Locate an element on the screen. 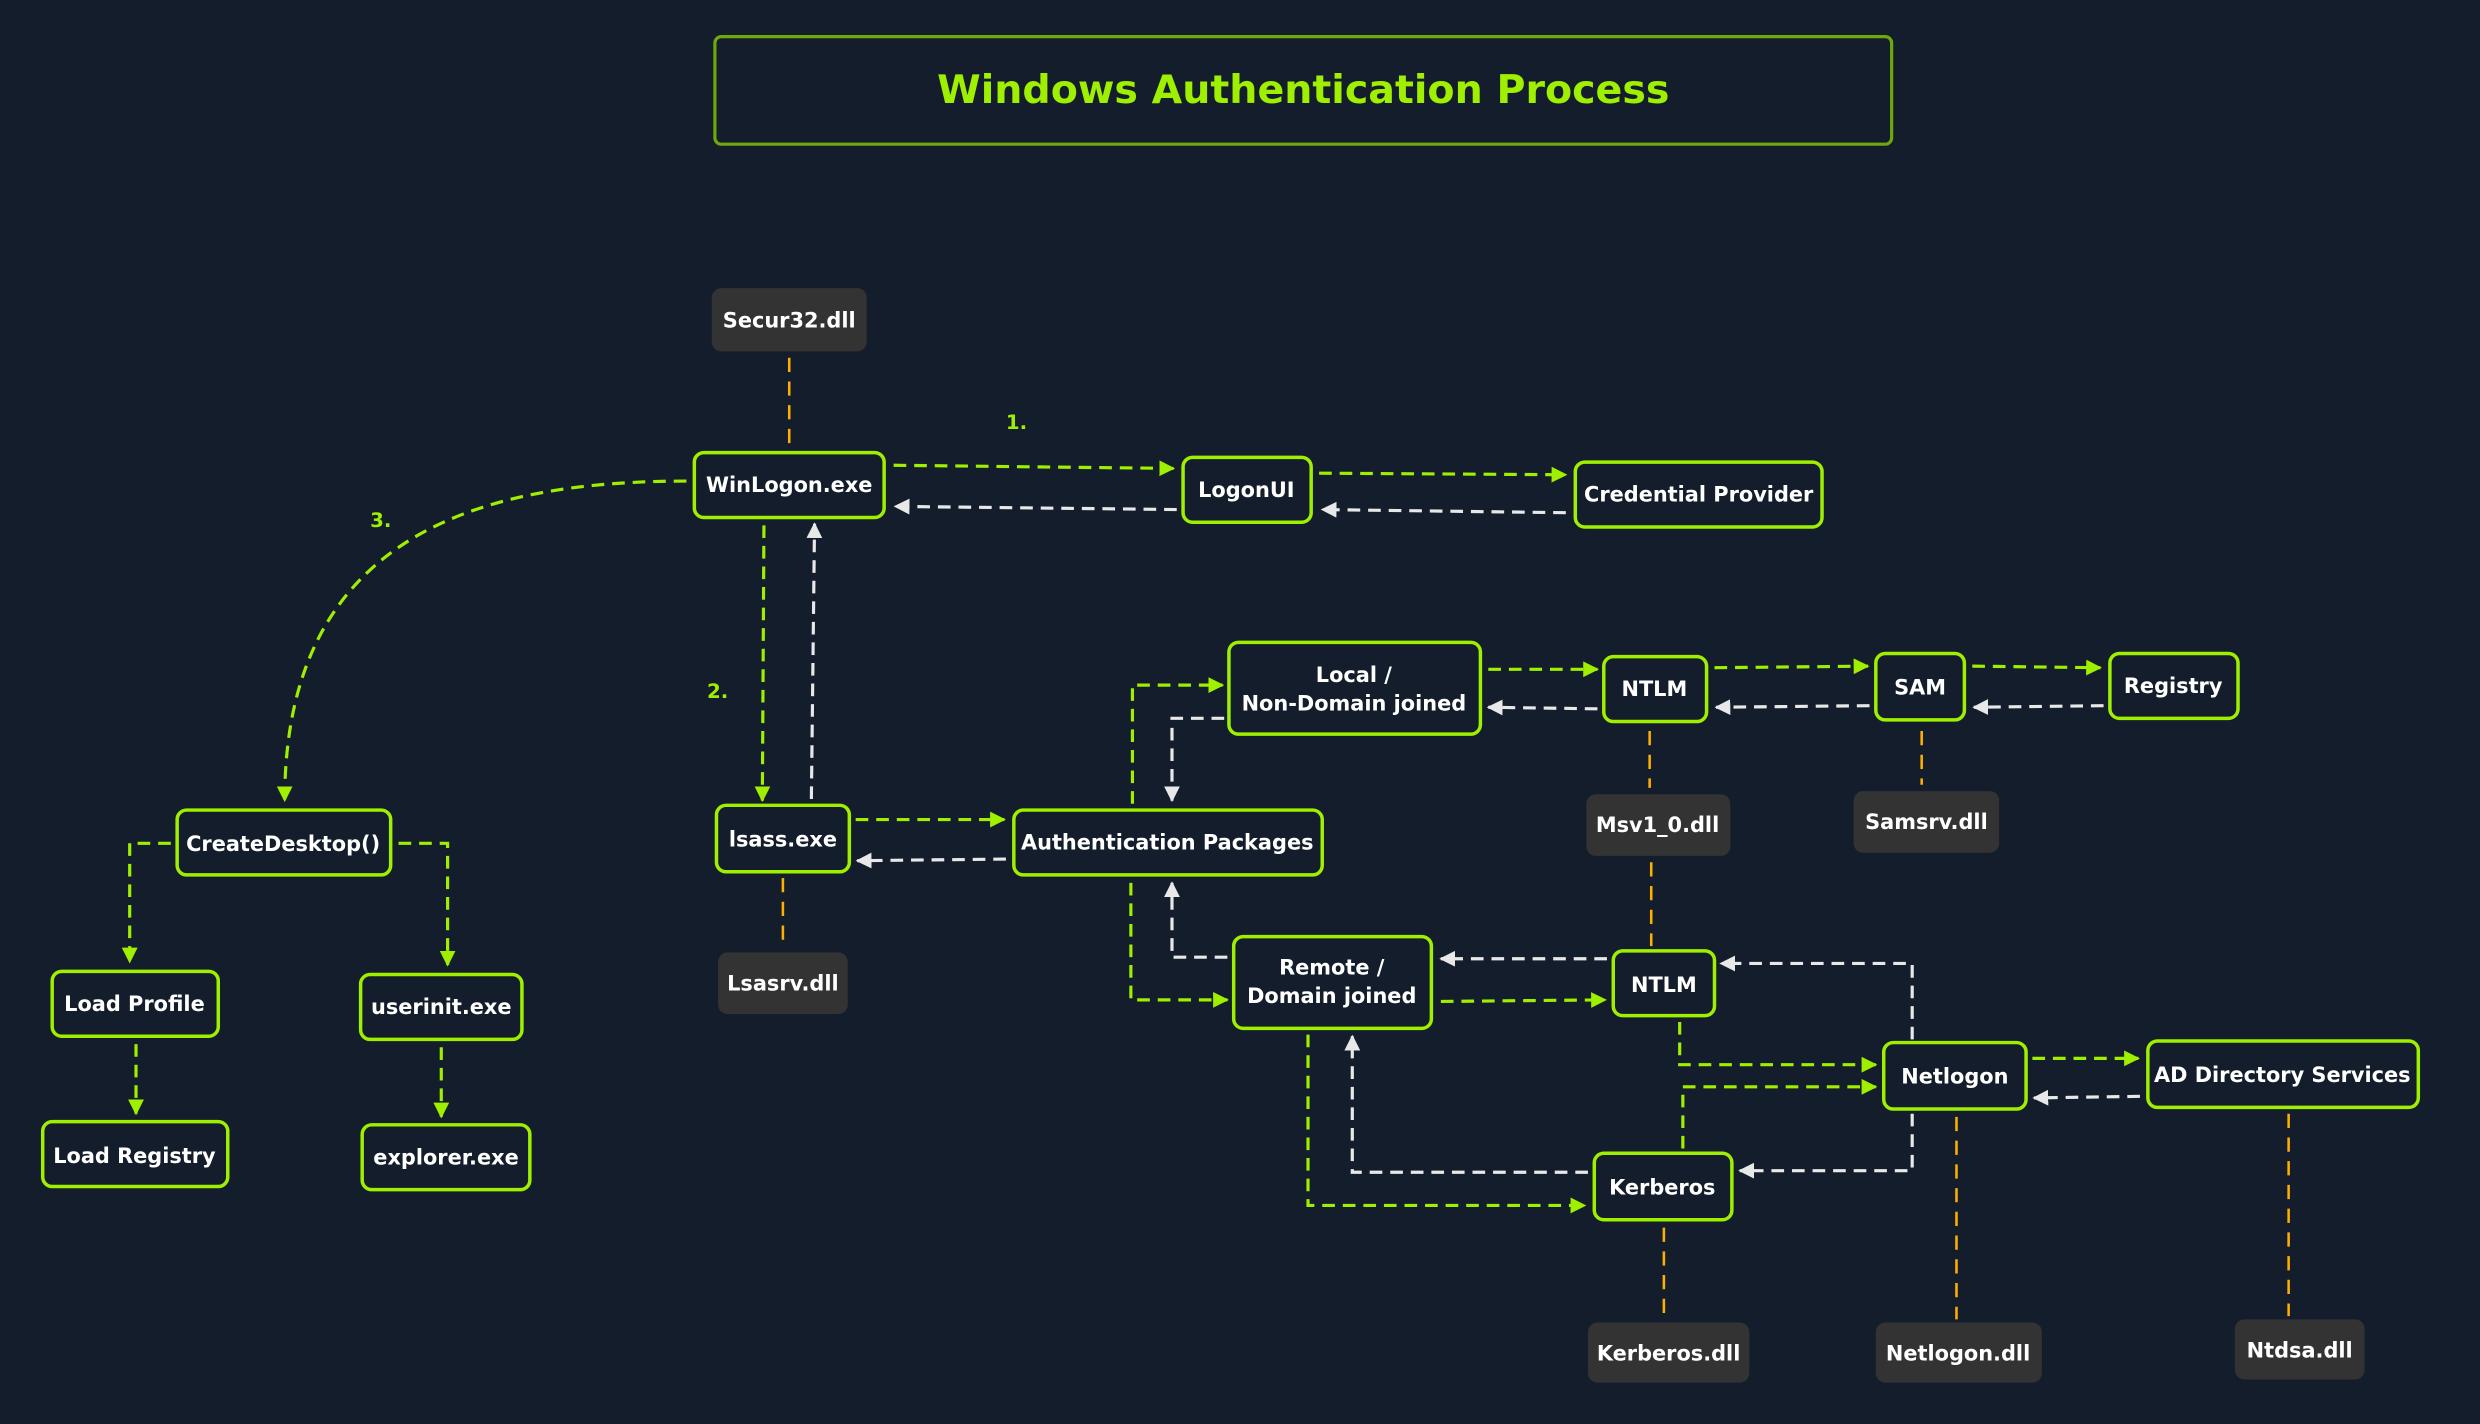 The height and width of the screenshot is (1424, 2480). node-create-desktop-label: CreateDesktop() is located at coordinates (283, 844).